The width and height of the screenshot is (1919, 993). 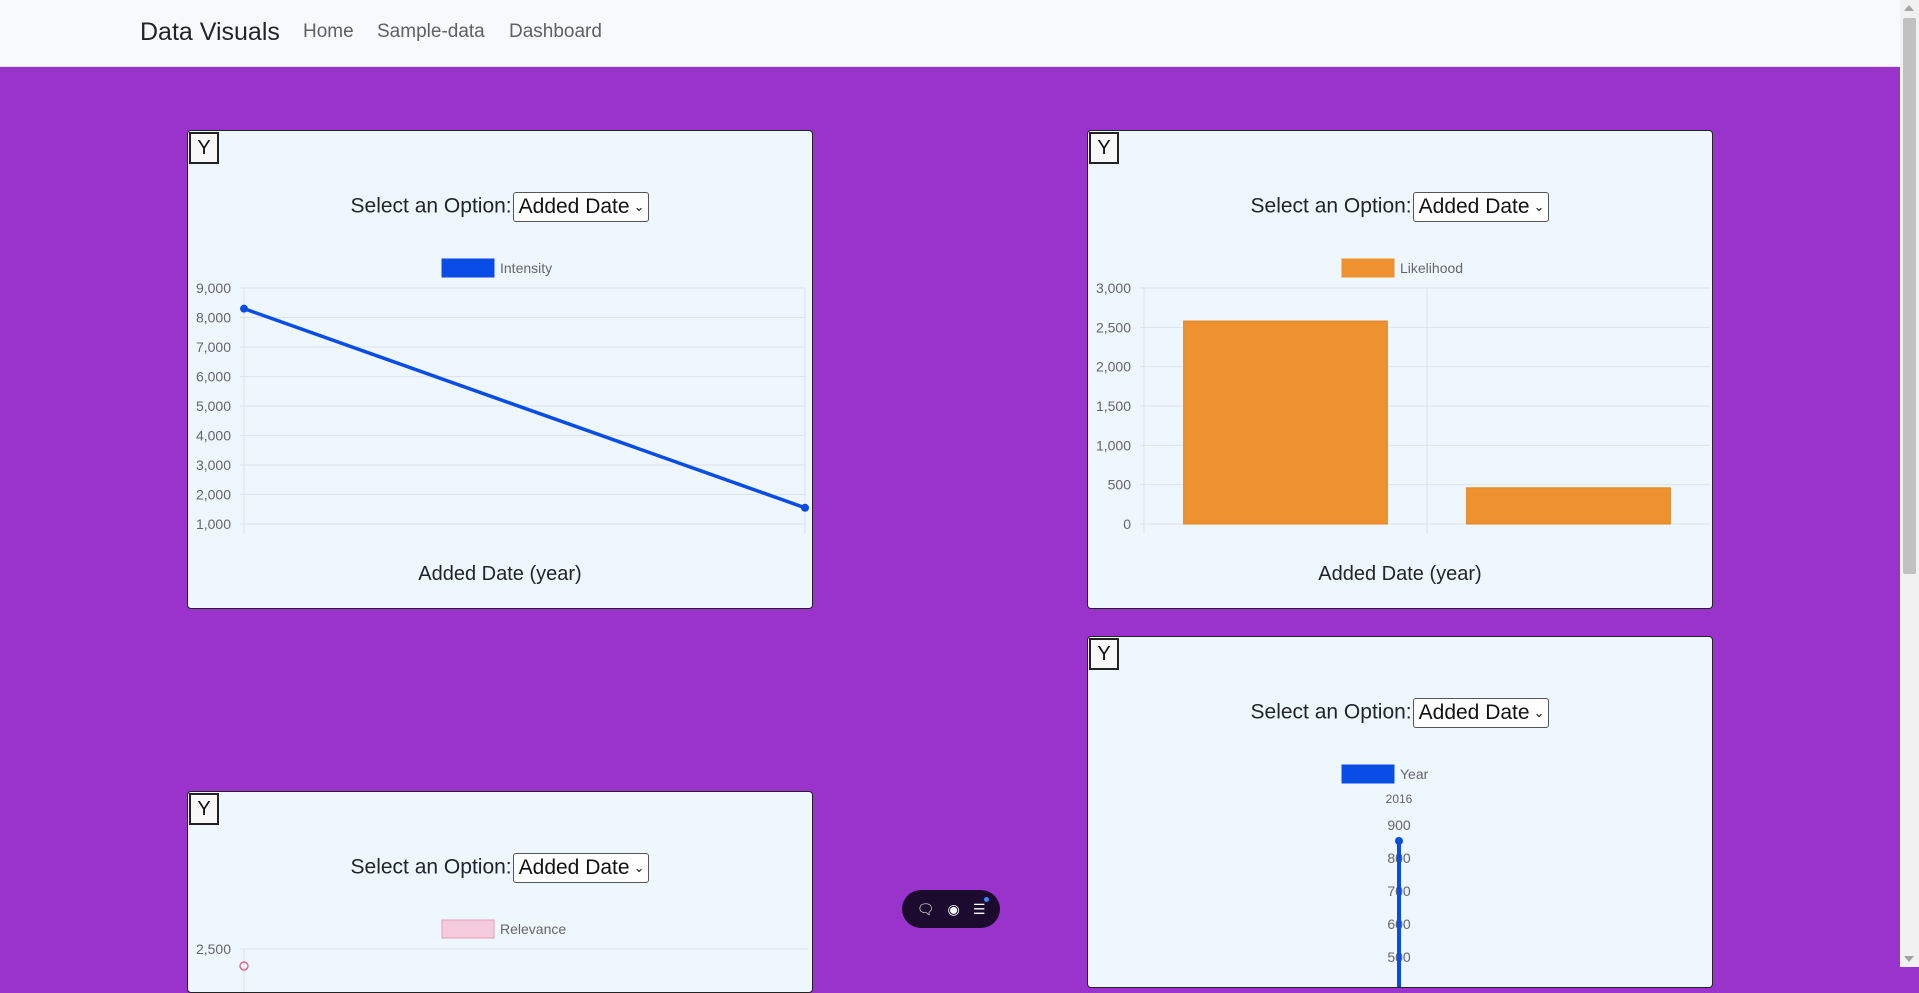 I want to click on category-label: 2016, so click(x=1399, y=799).